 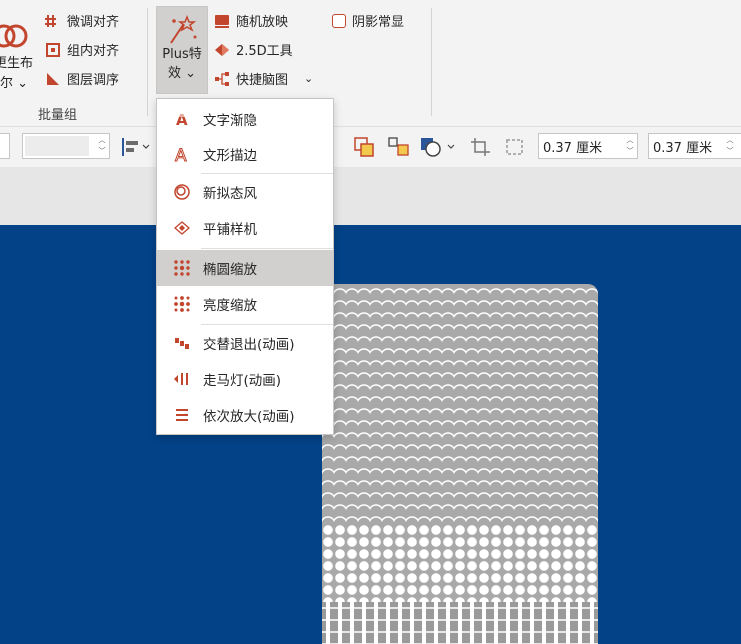 What do you see at coordinates (230, 194) in the screenshot?
I see `menu-item-label: 新拟态风` at bounding box center [230, 194].